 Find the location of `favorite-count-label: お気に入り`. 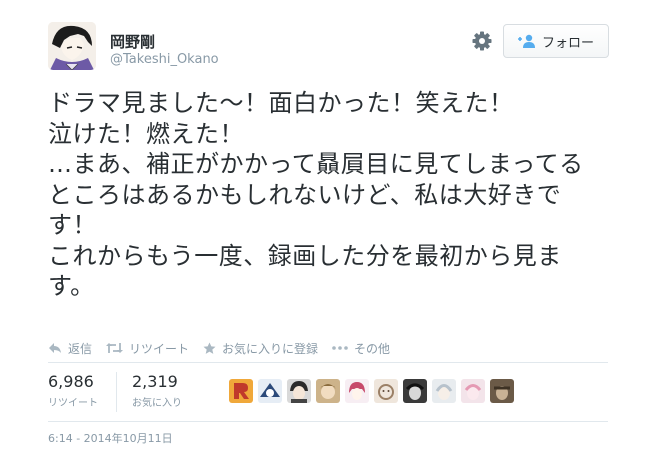

favorite-count-label: お気に入り is located at coordinates (157, 403).